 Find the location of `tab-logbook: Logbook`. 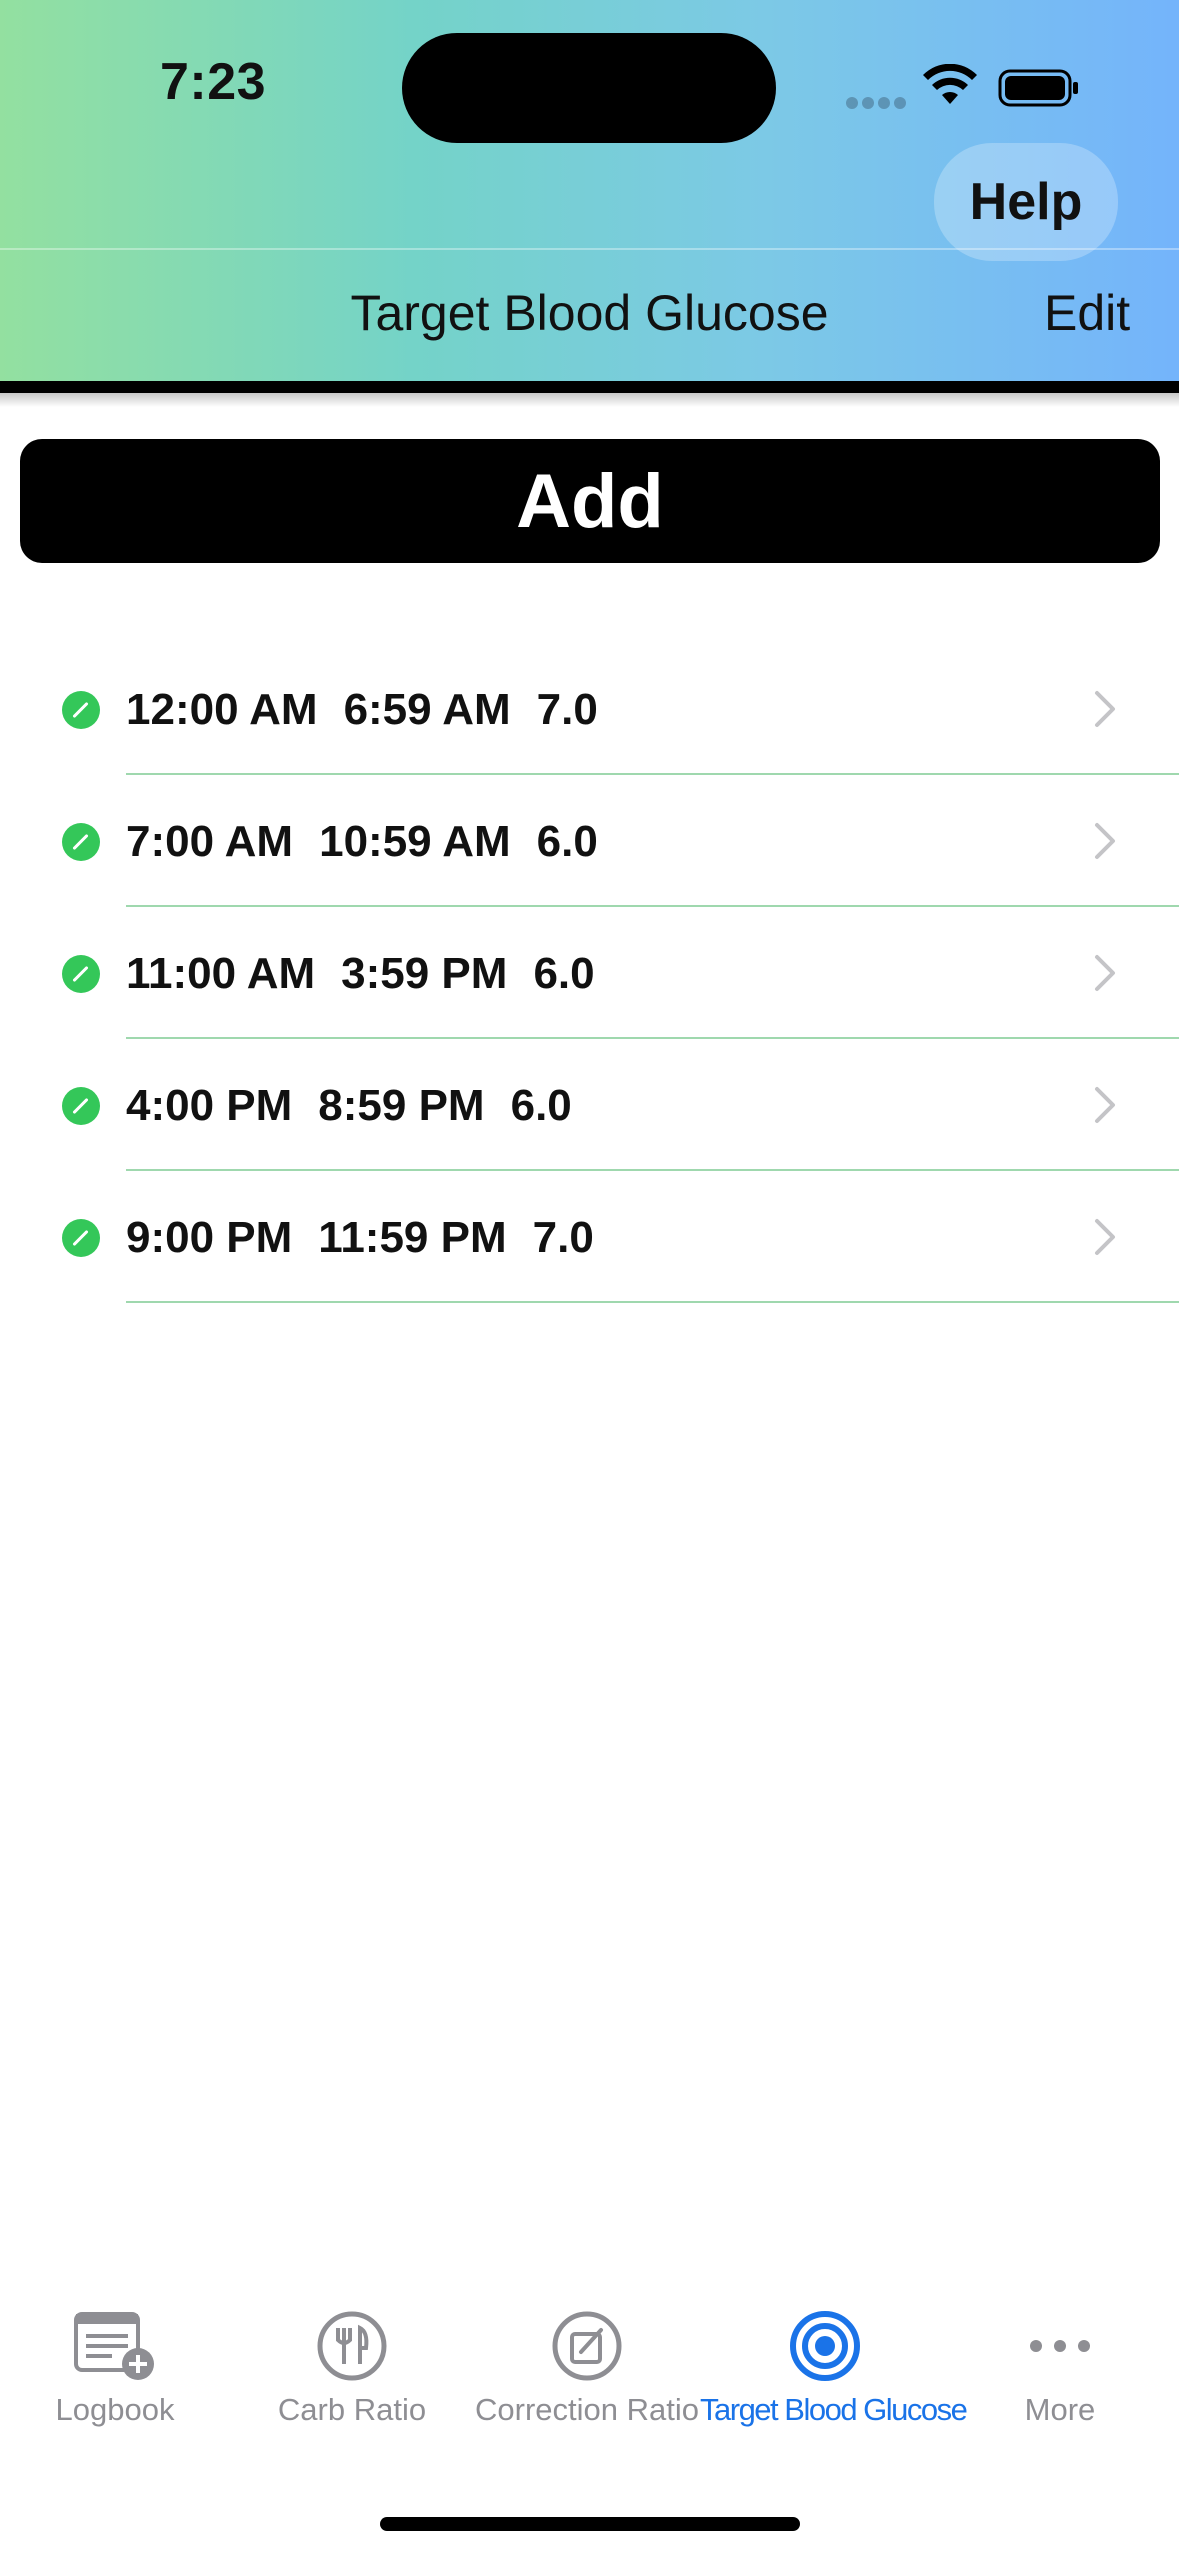

tab-logbook: Logbook is located at coordinates (115, 2369).